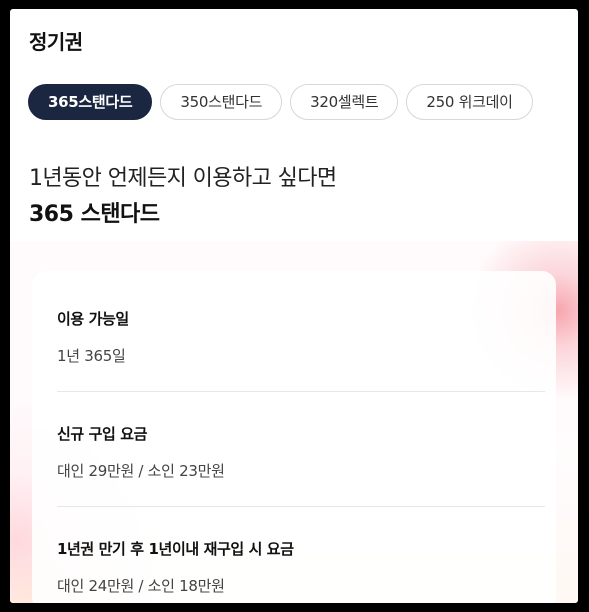 The height and width of the screenshot is (612, 589). What do you see at coordinates (284, 102) in the screenshot?
I see `pass-type-tabs: 365스탠다드 350스탠다드 320셀렉트 250 위크데이` at bounding box center [284, 102].